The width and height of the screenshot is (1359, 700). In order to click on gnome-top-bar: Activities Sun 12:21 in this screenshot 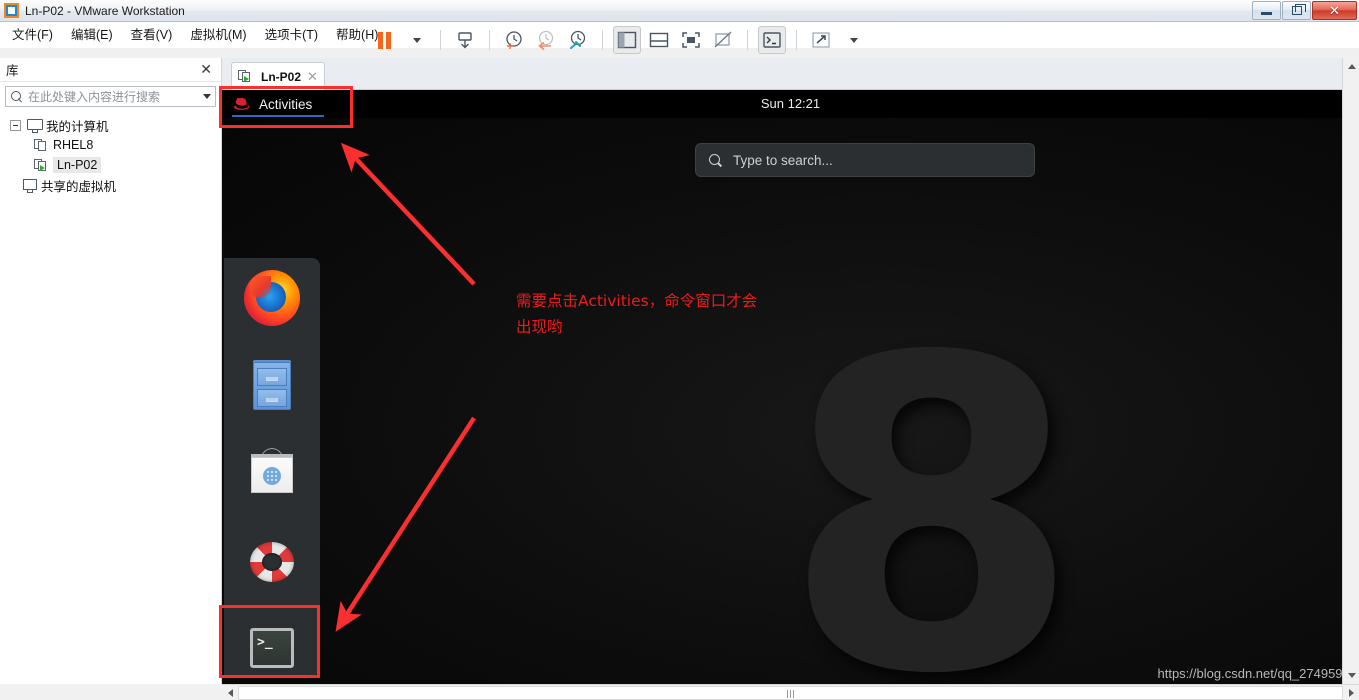, I will do `click(790, 104)`.